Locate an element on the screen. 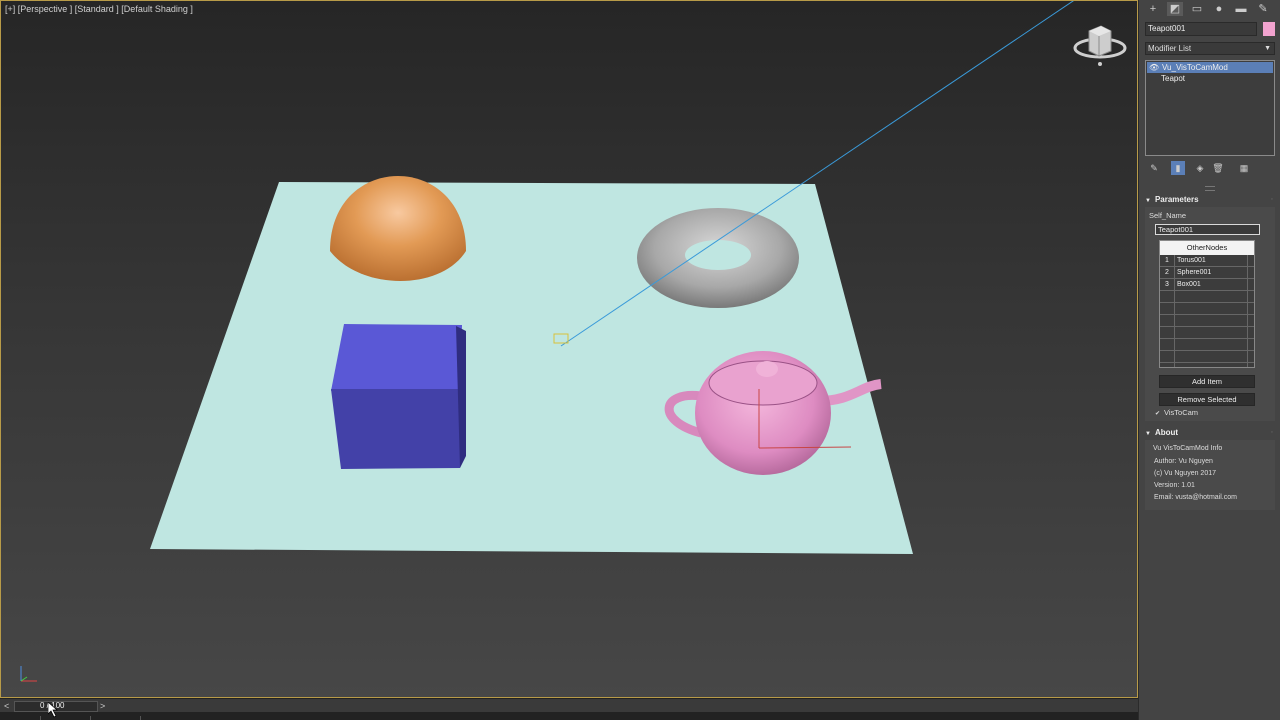 This screenshot has width=1280, height=720. self-name-label: Self_Name is located at coordinates (1168, 215).